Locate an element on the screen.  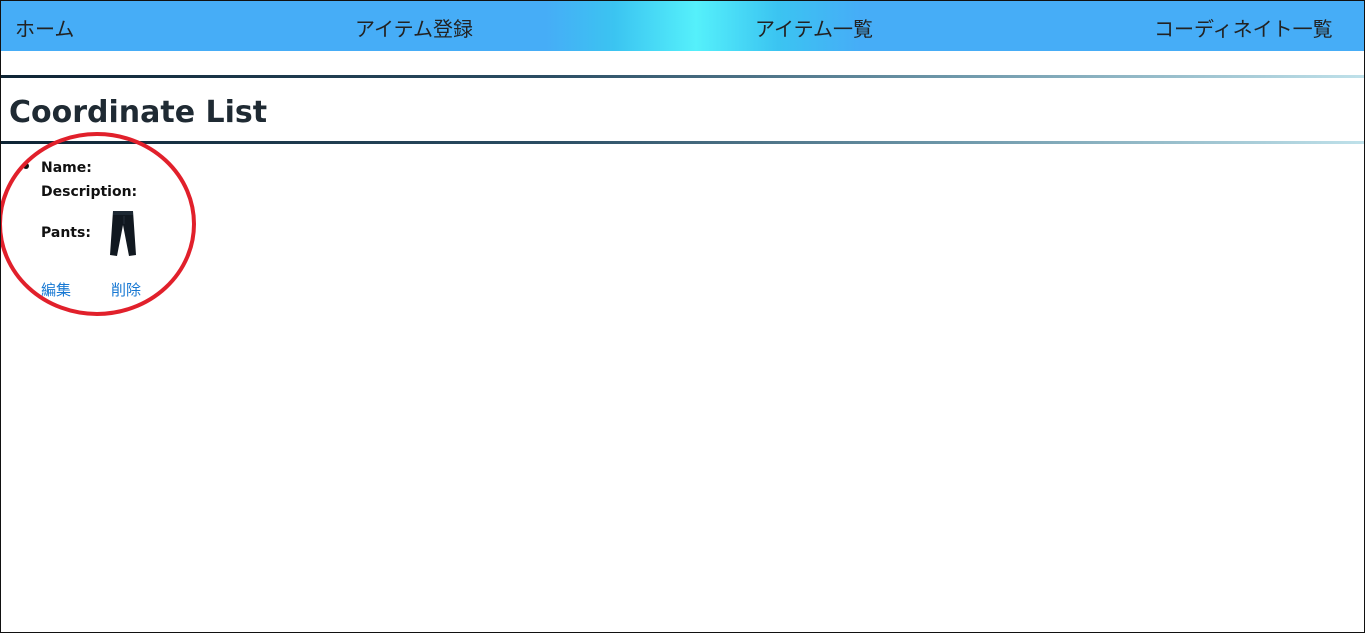
pants-row: Pants: is located at coordinates (92, 233).